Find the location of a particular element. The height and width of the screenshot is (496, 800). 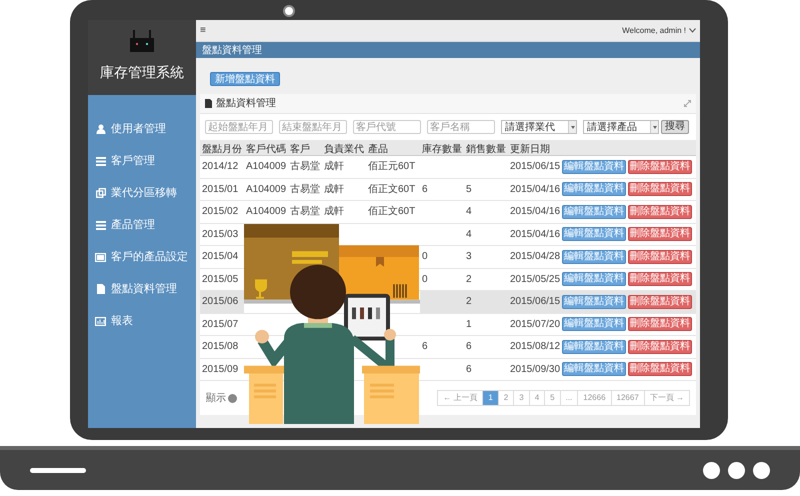

sidebar-item: 報表 is located at coordinates (142, 321).